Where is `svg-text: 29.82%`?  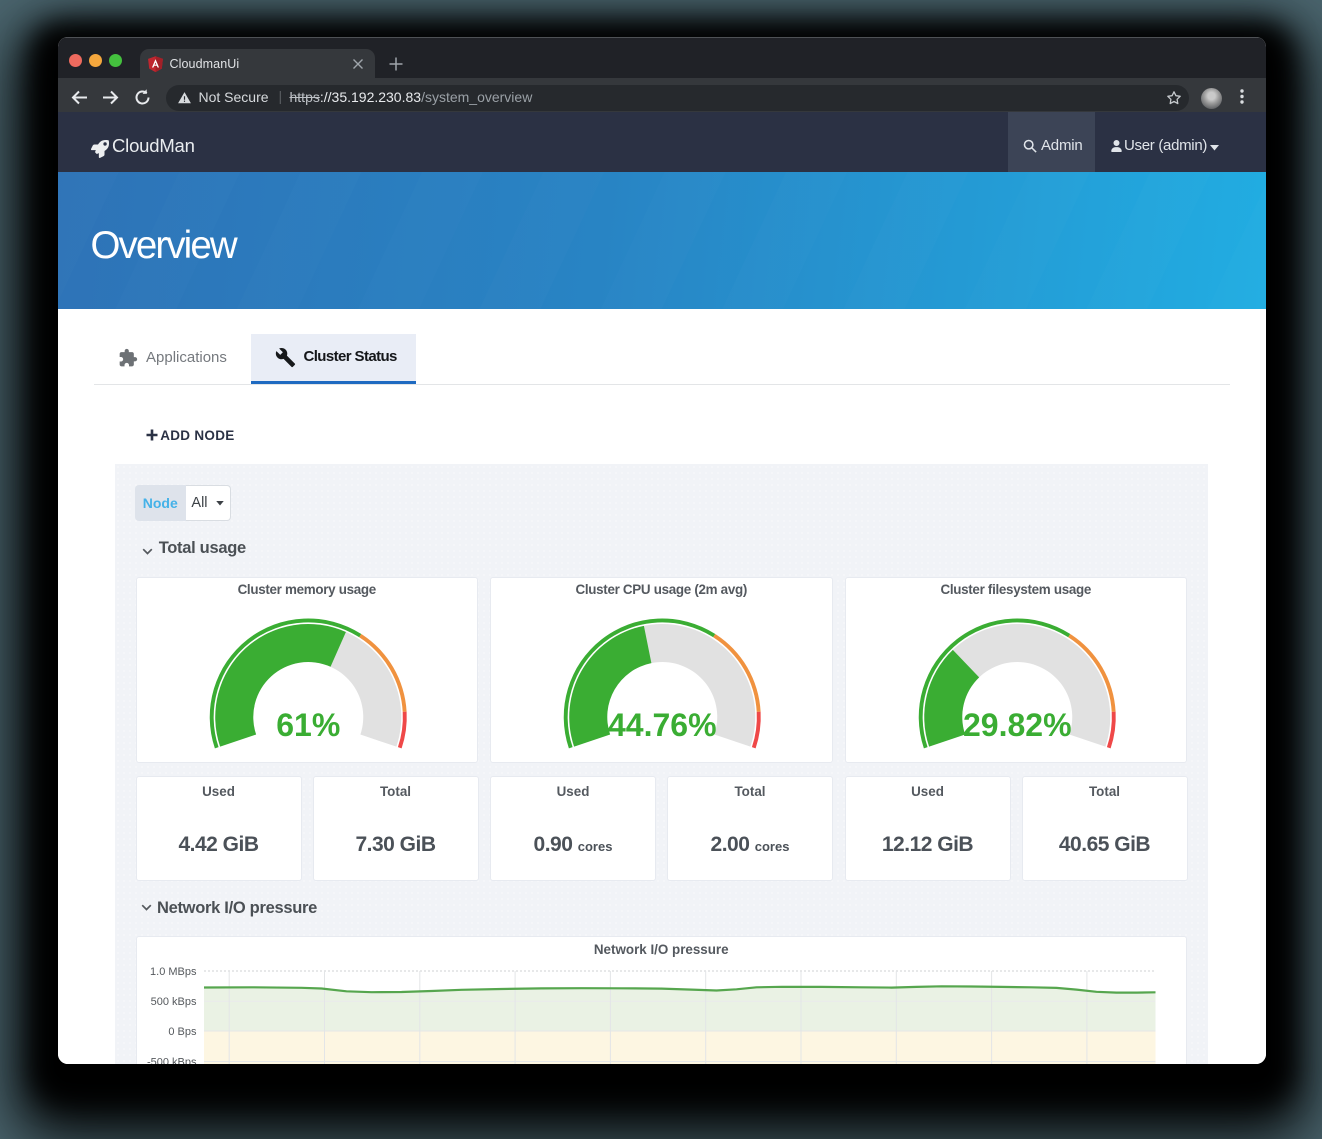 svg-text: 29.82% is located at coordinates (1016, 725).